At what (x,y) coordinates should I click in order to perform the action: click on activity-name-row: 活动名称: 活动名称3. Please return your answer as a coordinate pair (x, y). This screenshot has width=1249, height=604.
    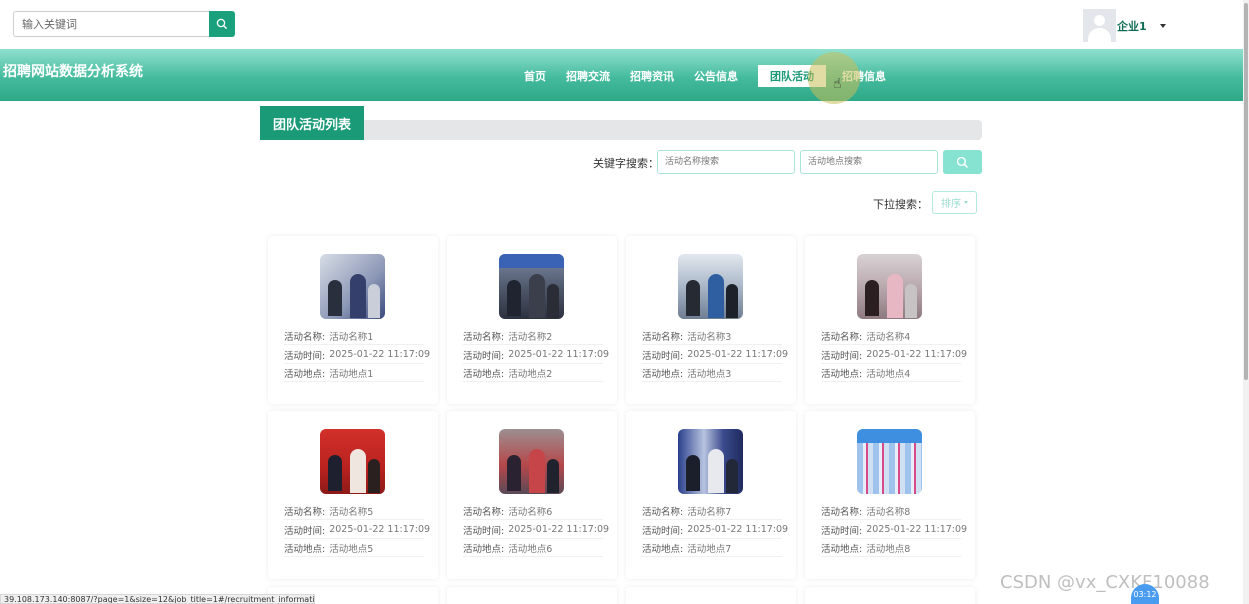
    Looking at the image, I should click on (712, 336).